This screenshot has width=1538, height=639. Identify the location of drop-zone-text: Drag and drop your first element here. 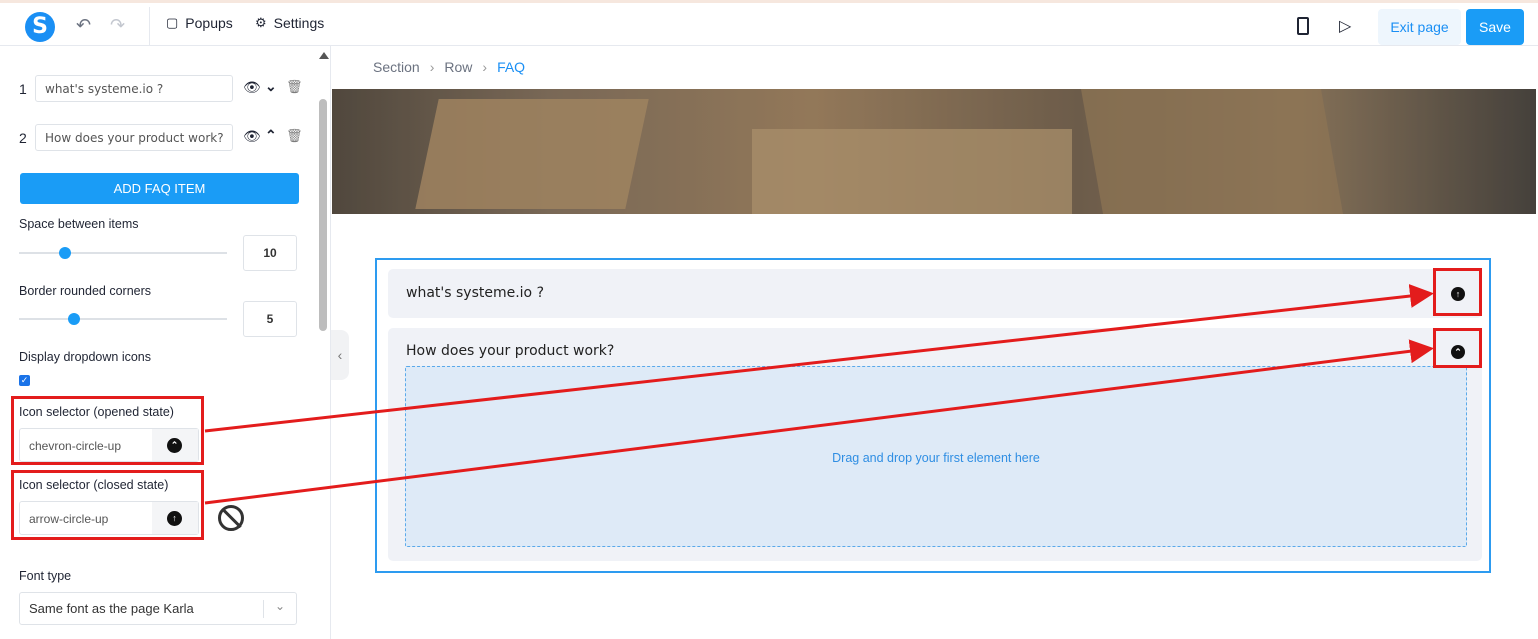
(936, 458).